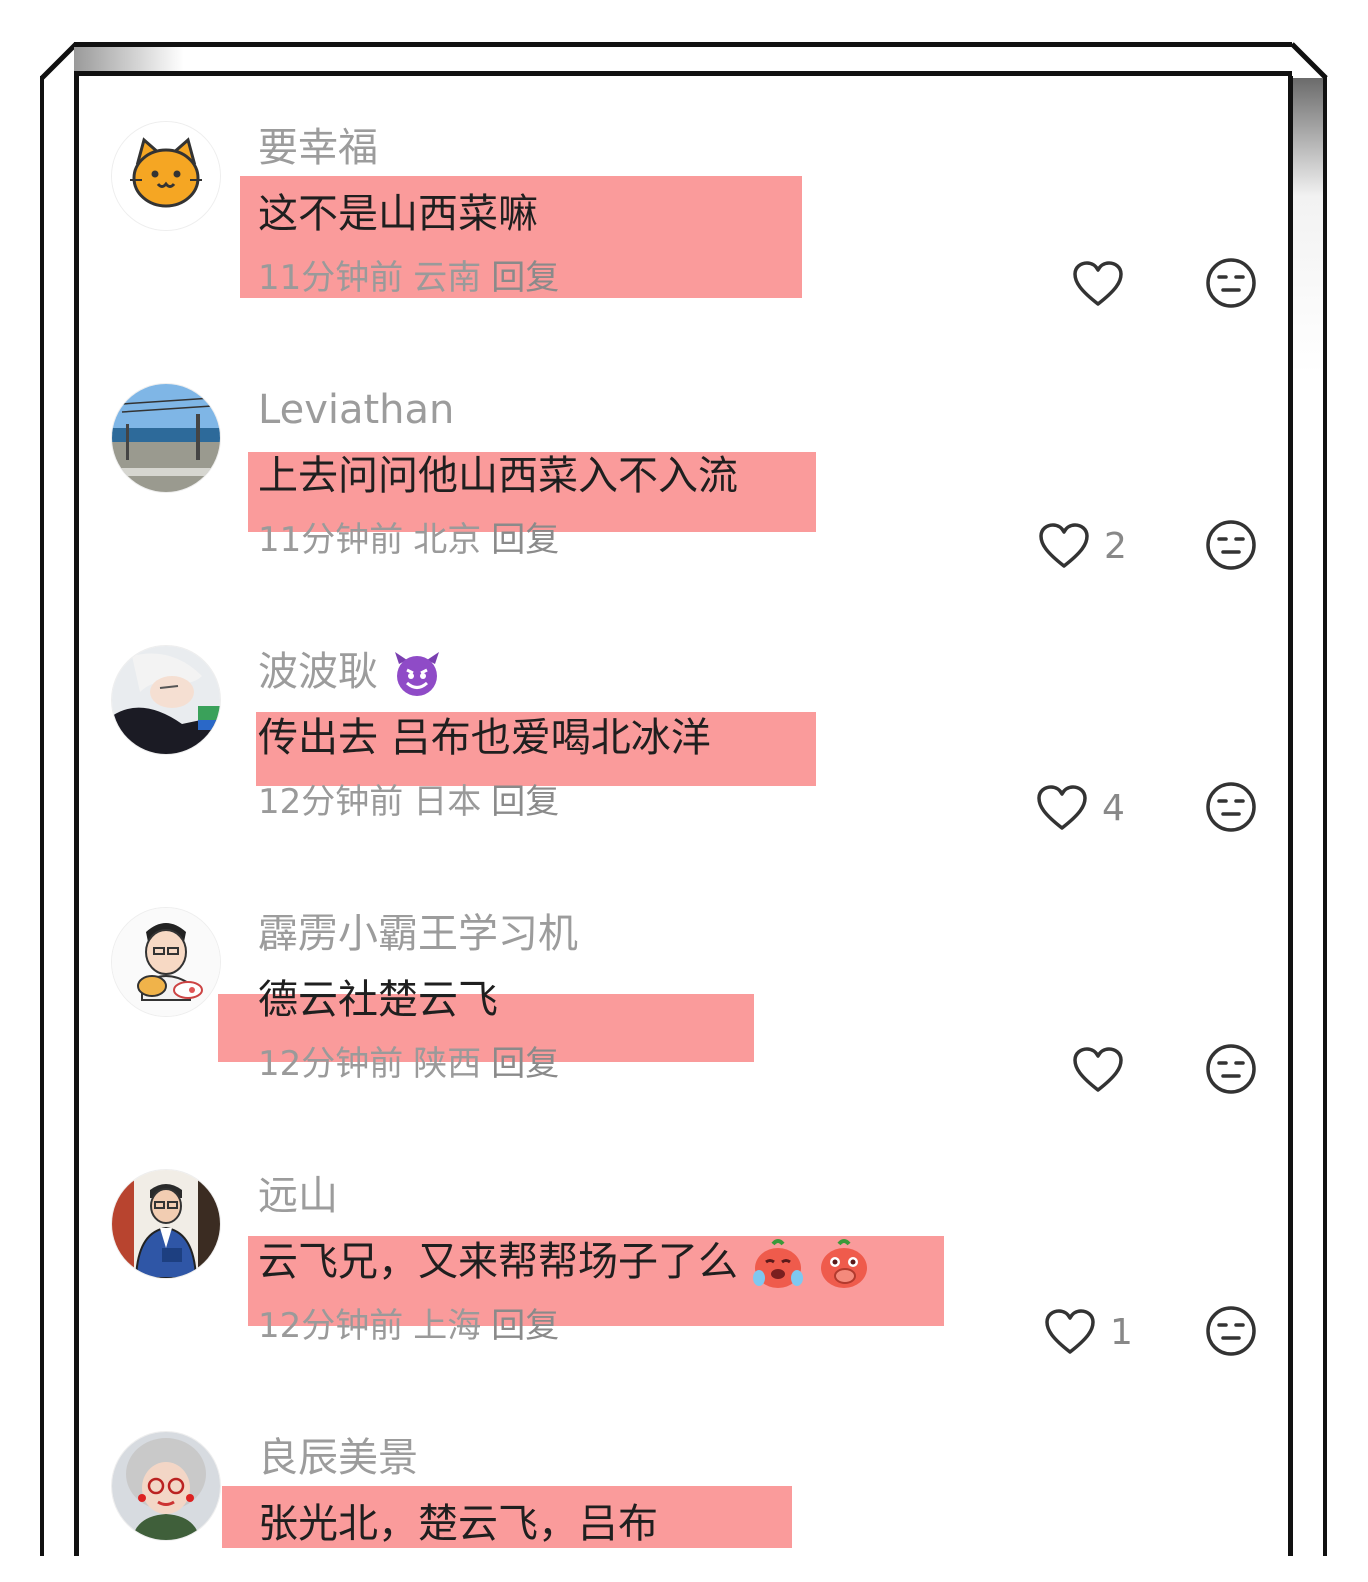 This screenshot has height=1582, width=1368. I want to click on comment-meta: 11分钟前 北京 回复, so click(413, 540).